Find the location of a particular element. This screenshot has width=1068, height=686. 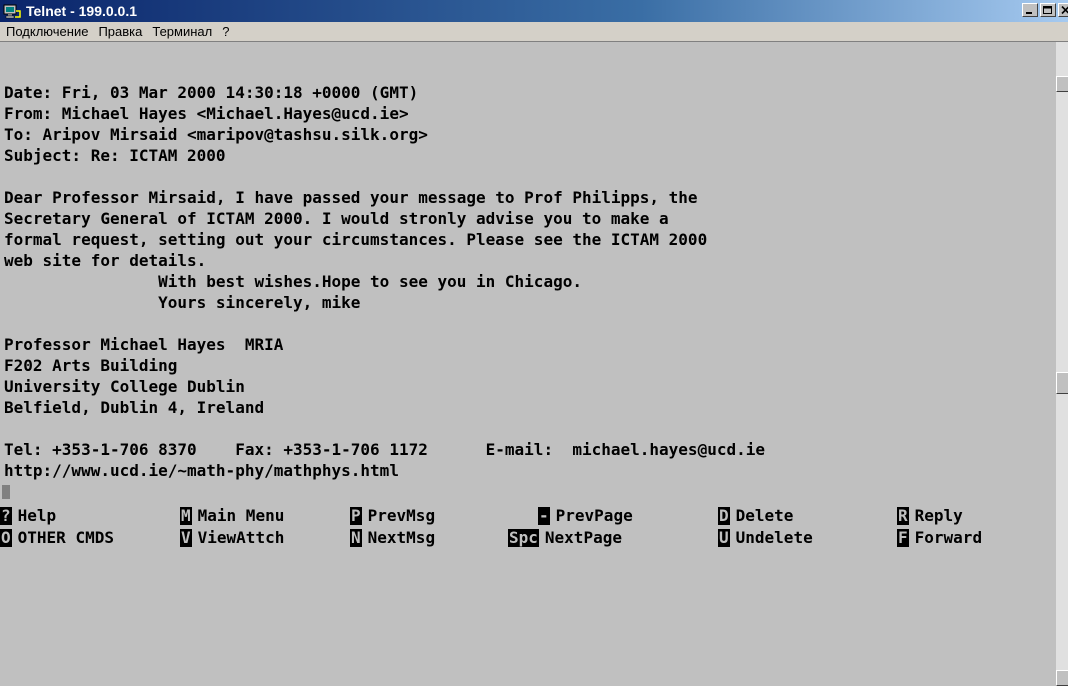

signature-line: Belfield, Dublin 4, Ireland is located at coordinates (134, 407).